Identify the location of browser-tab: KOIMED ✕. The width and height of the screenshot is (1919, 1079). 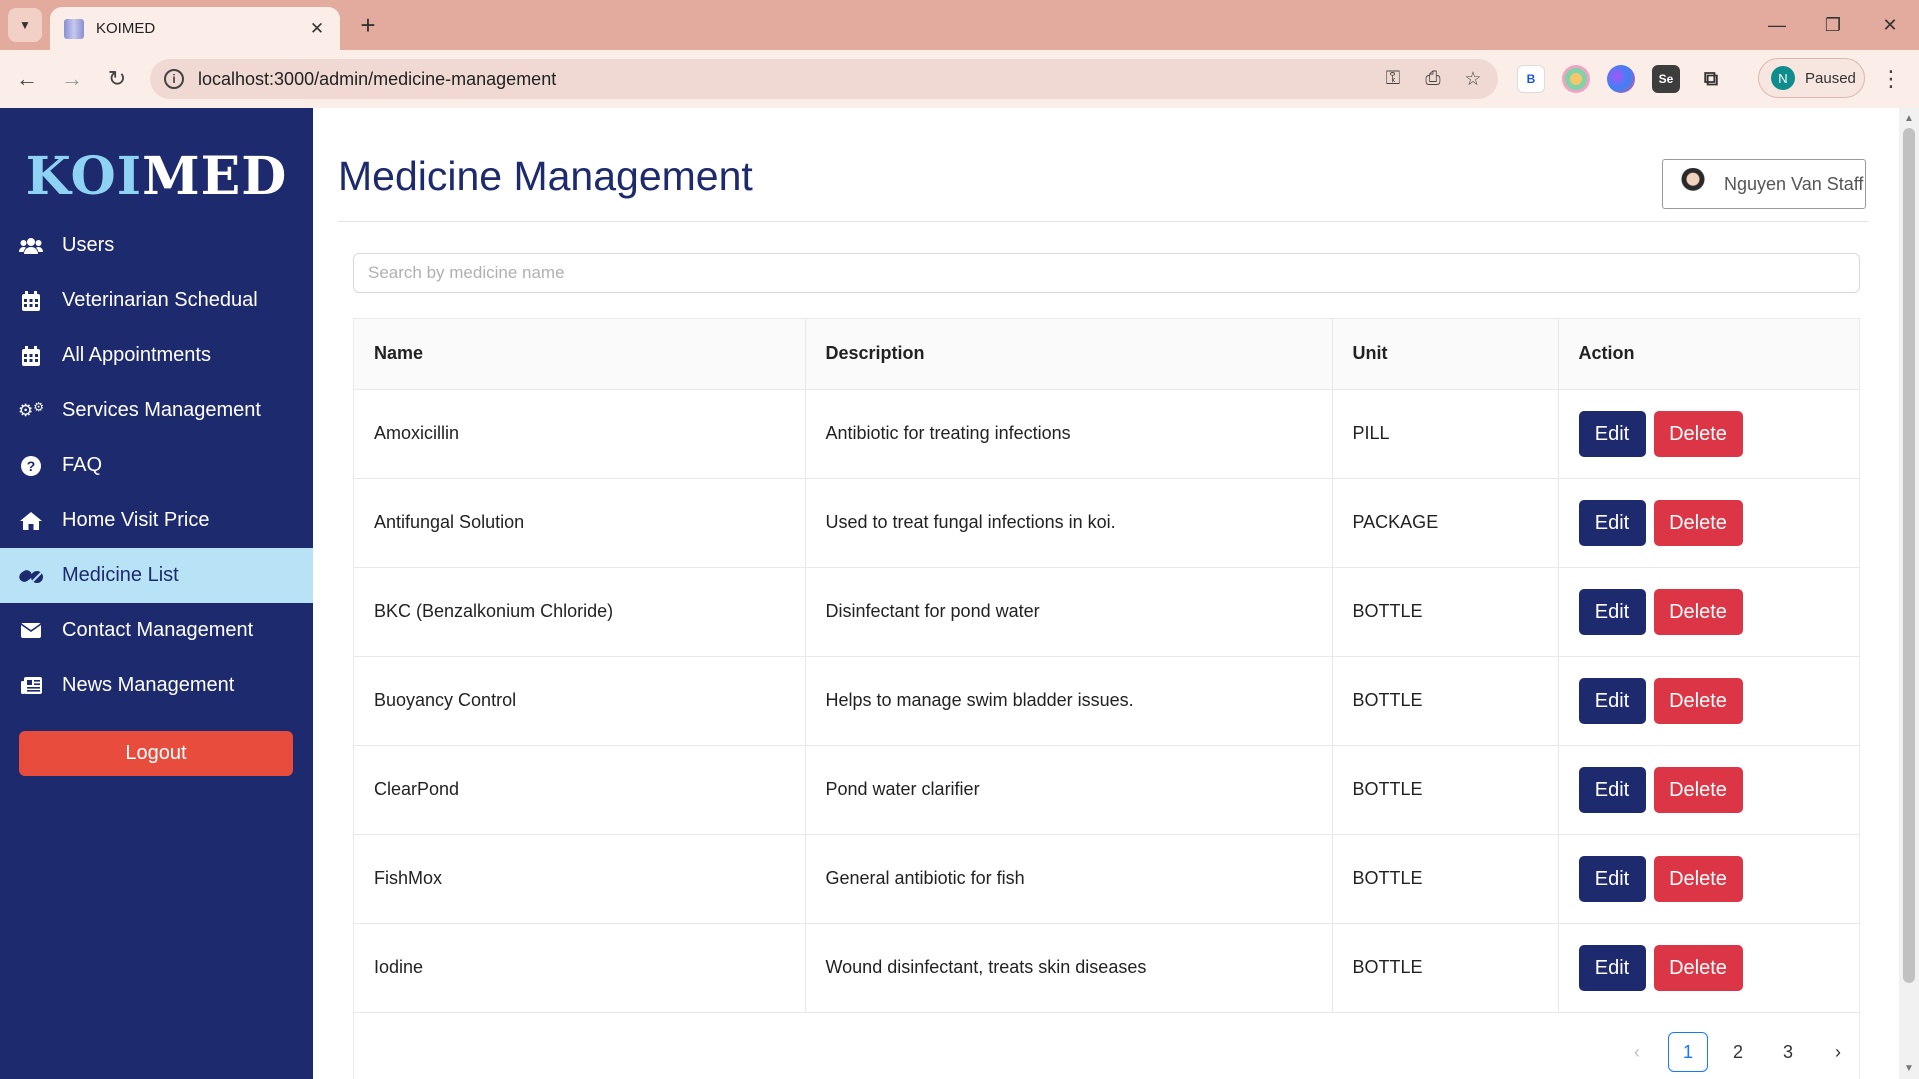
(195, 28).